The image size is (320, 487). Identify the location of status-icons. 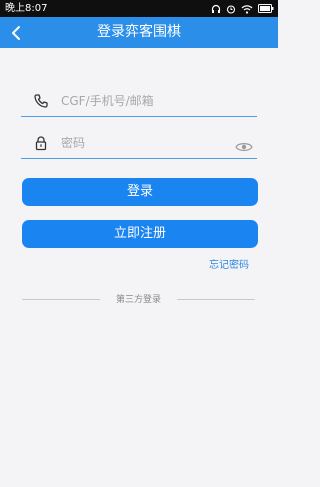
(242, 8).